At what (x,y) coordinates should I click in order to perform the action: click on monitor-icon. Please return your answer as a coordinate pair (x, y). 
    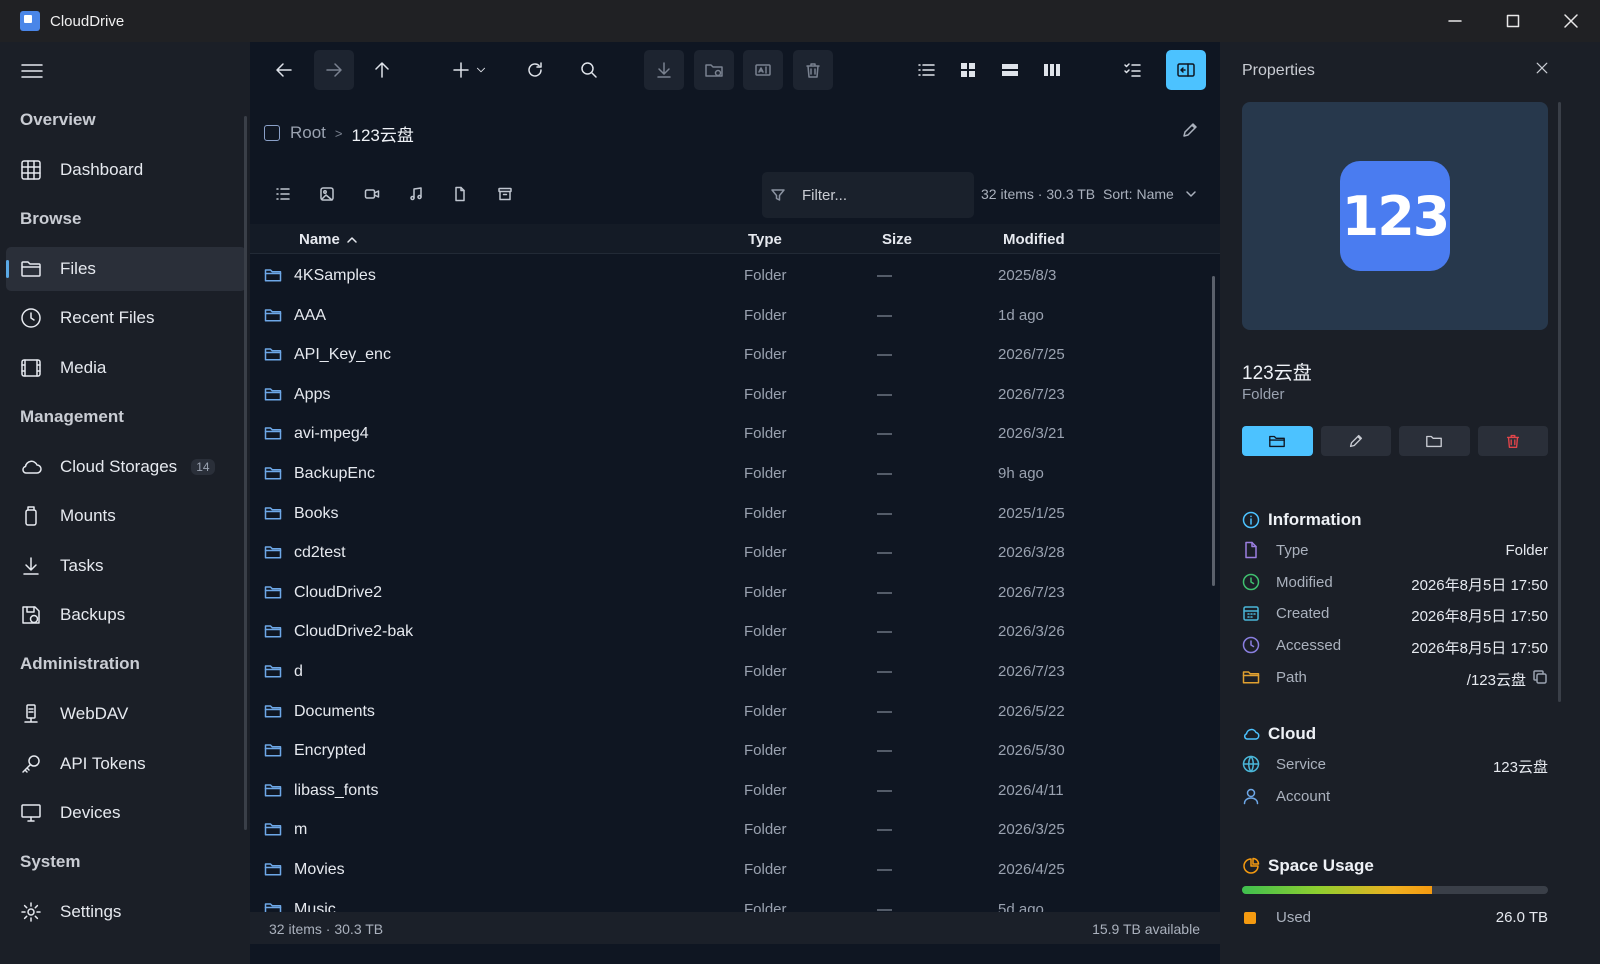
    Looking at the image, I should click on (31, 813).